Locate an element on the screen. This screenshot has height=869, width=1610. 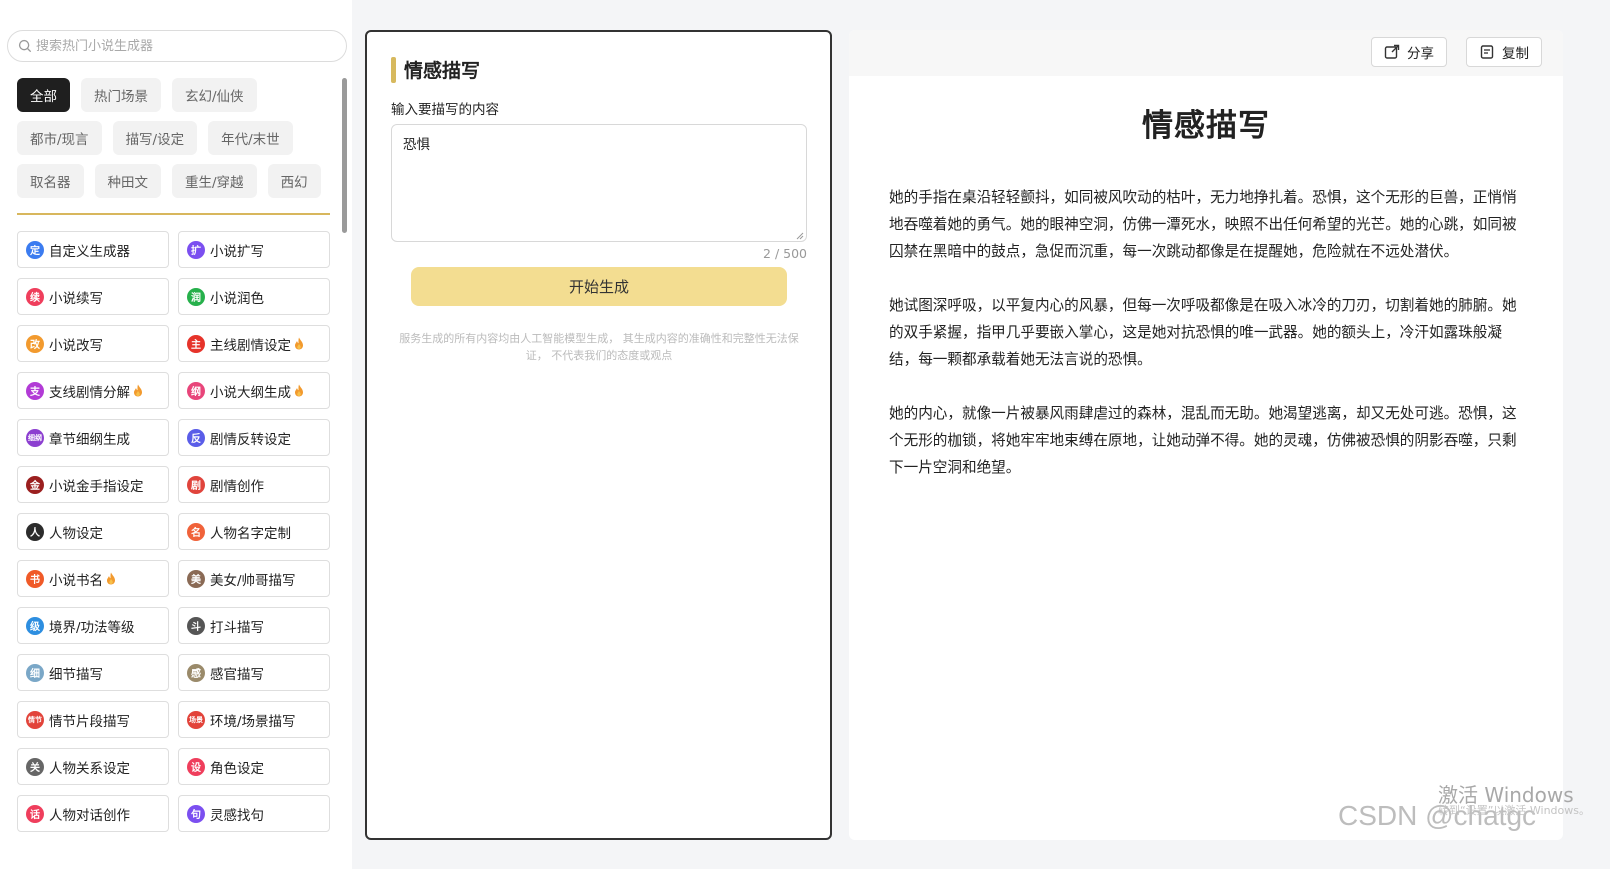
tool-button: 扩小说扩写 is located at coordinates (254, 249).